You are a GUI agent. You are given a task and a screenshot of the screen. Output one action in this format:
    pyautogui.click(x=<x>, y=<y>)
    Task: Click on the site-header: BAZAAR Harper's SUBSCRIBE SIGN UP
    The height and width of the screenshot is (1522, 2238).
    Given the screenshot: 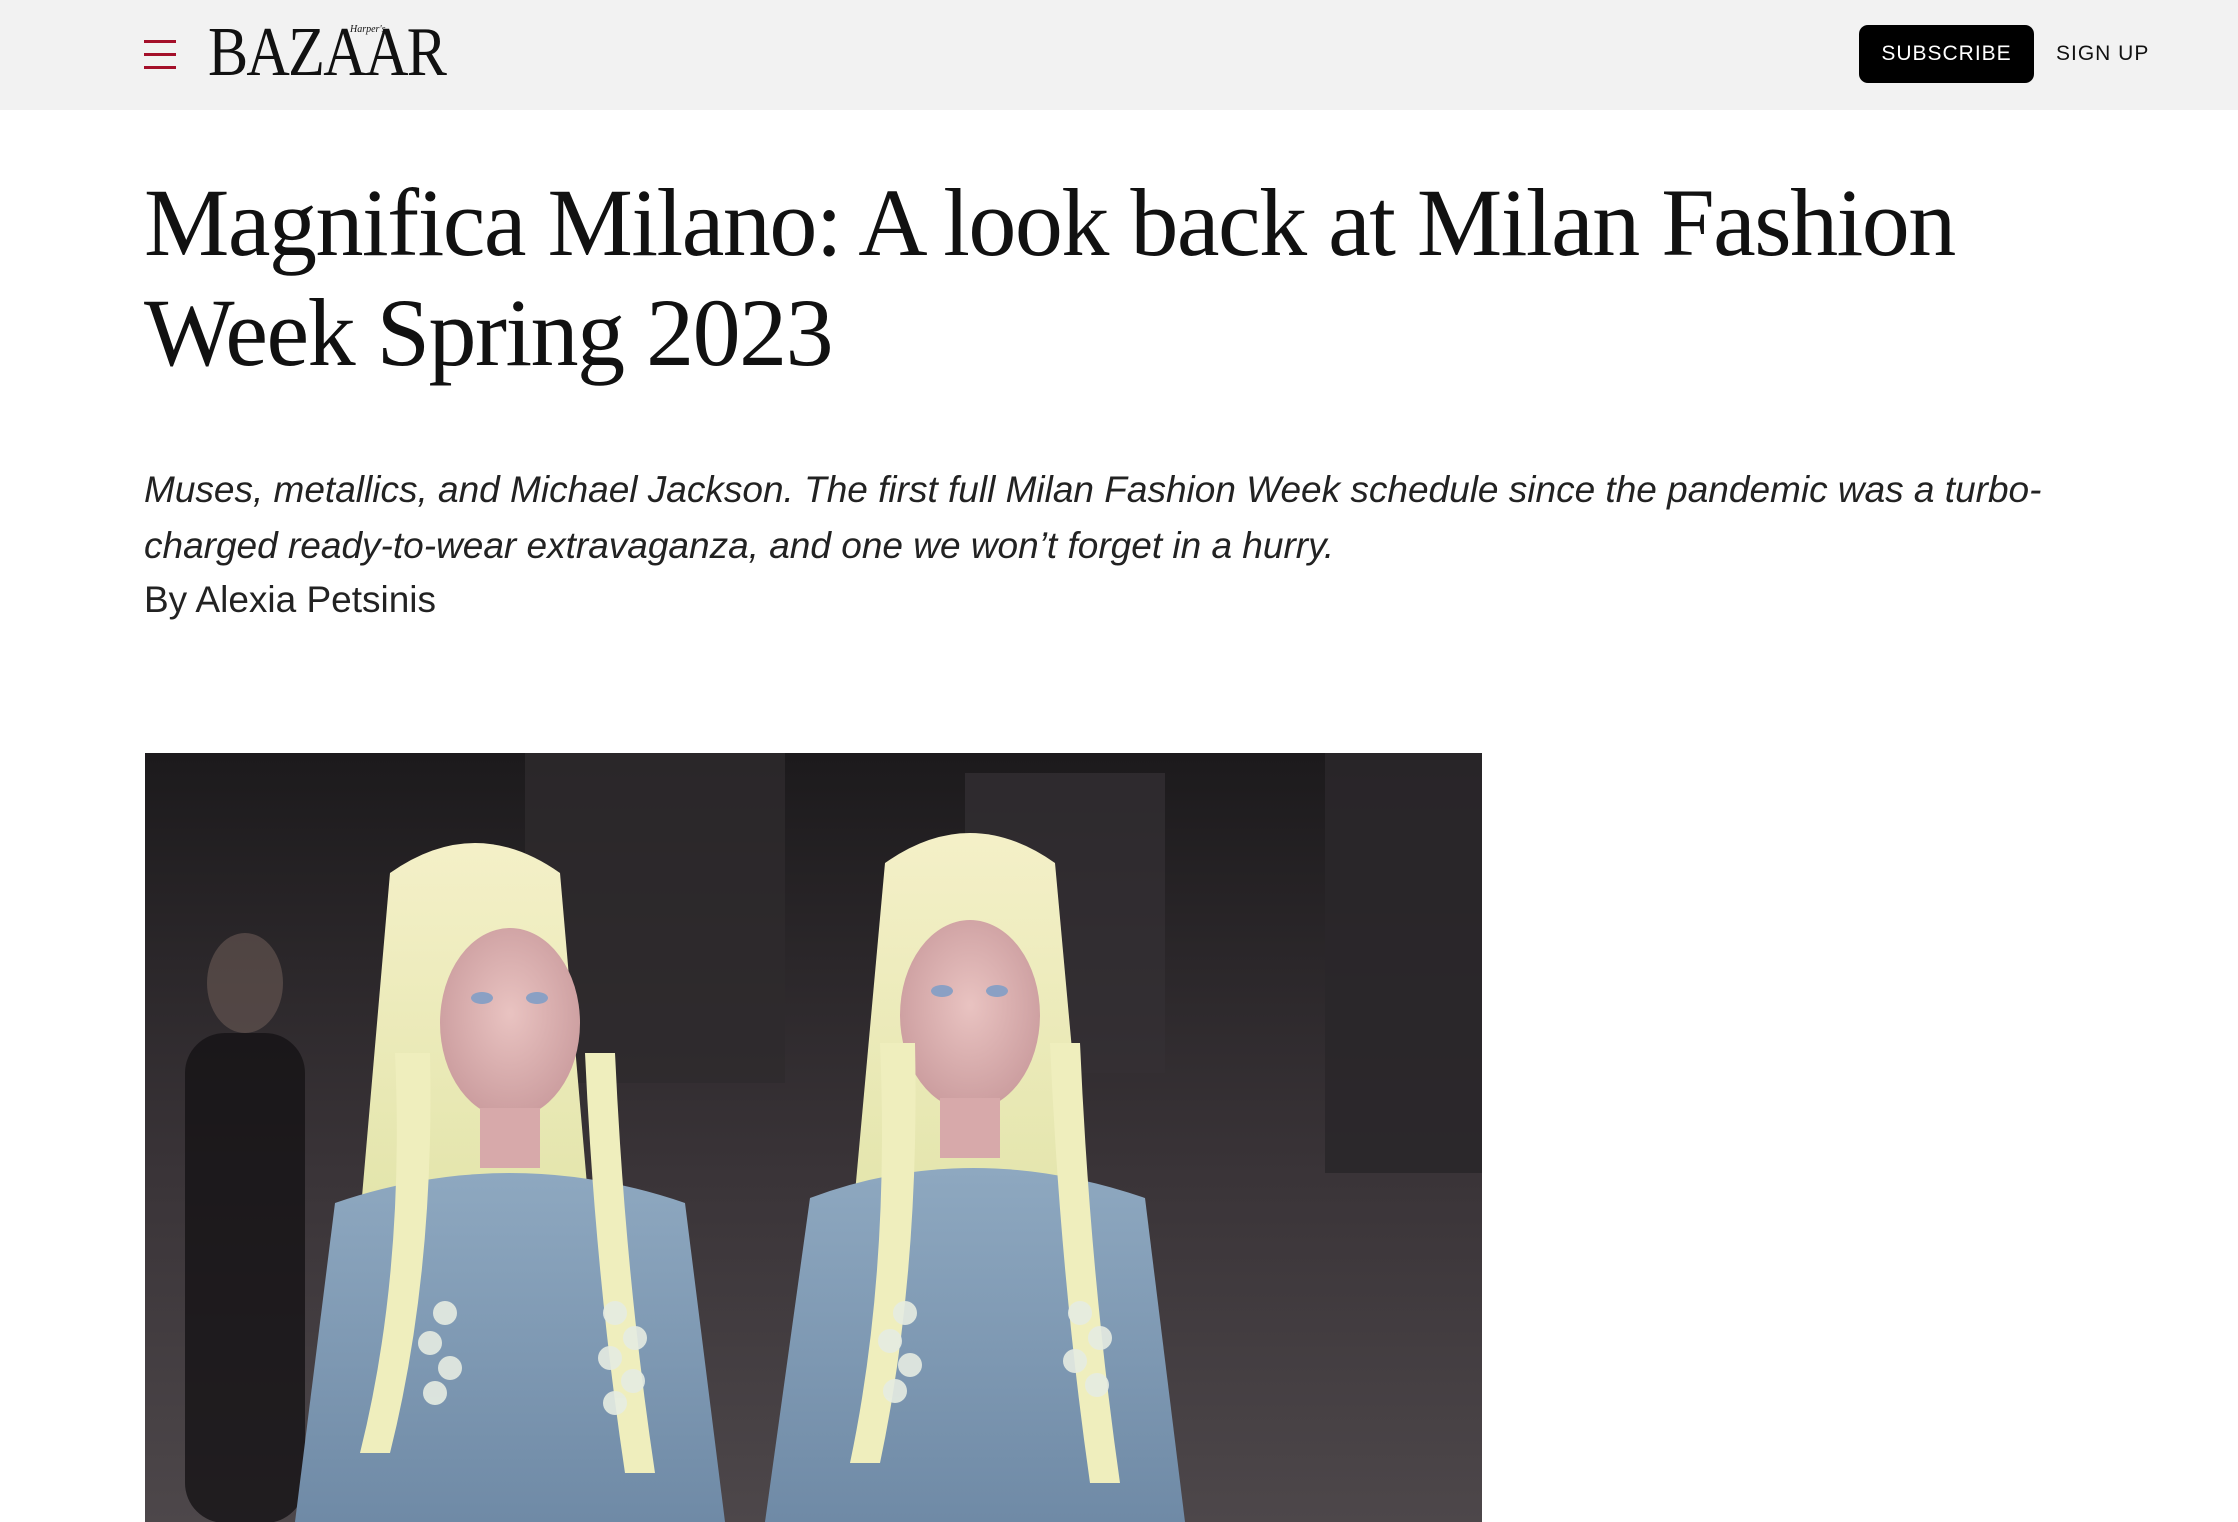 What is the action you would take?
    pyautogui.click(x=1119, y=55)
    